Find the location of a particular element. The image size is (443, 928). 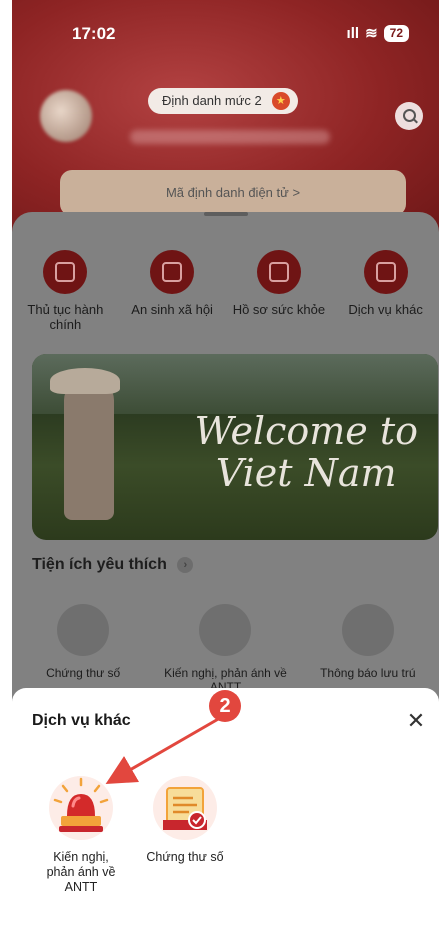

step-marker: 2 is located at coordinates (225, 706).